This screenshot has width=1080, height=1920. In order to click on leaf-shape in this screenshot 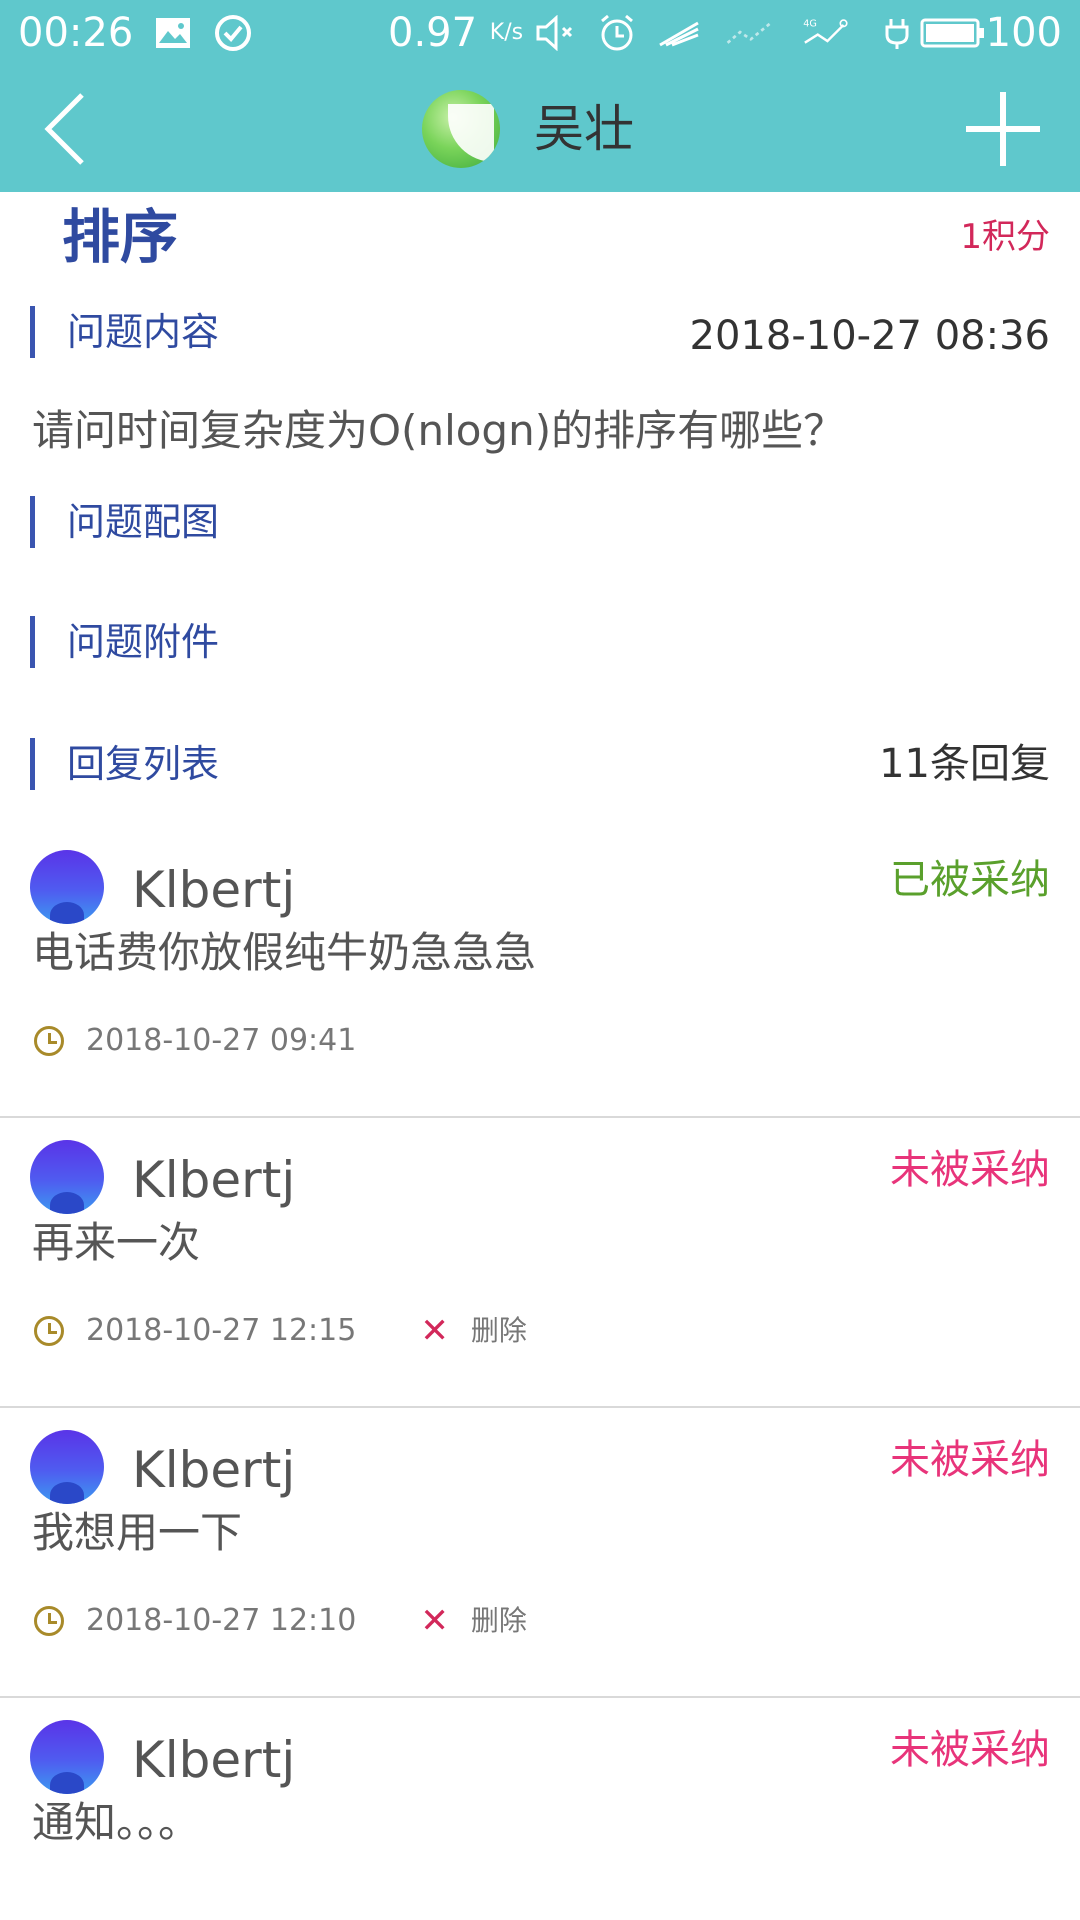, I will do `click(471, 133)`.